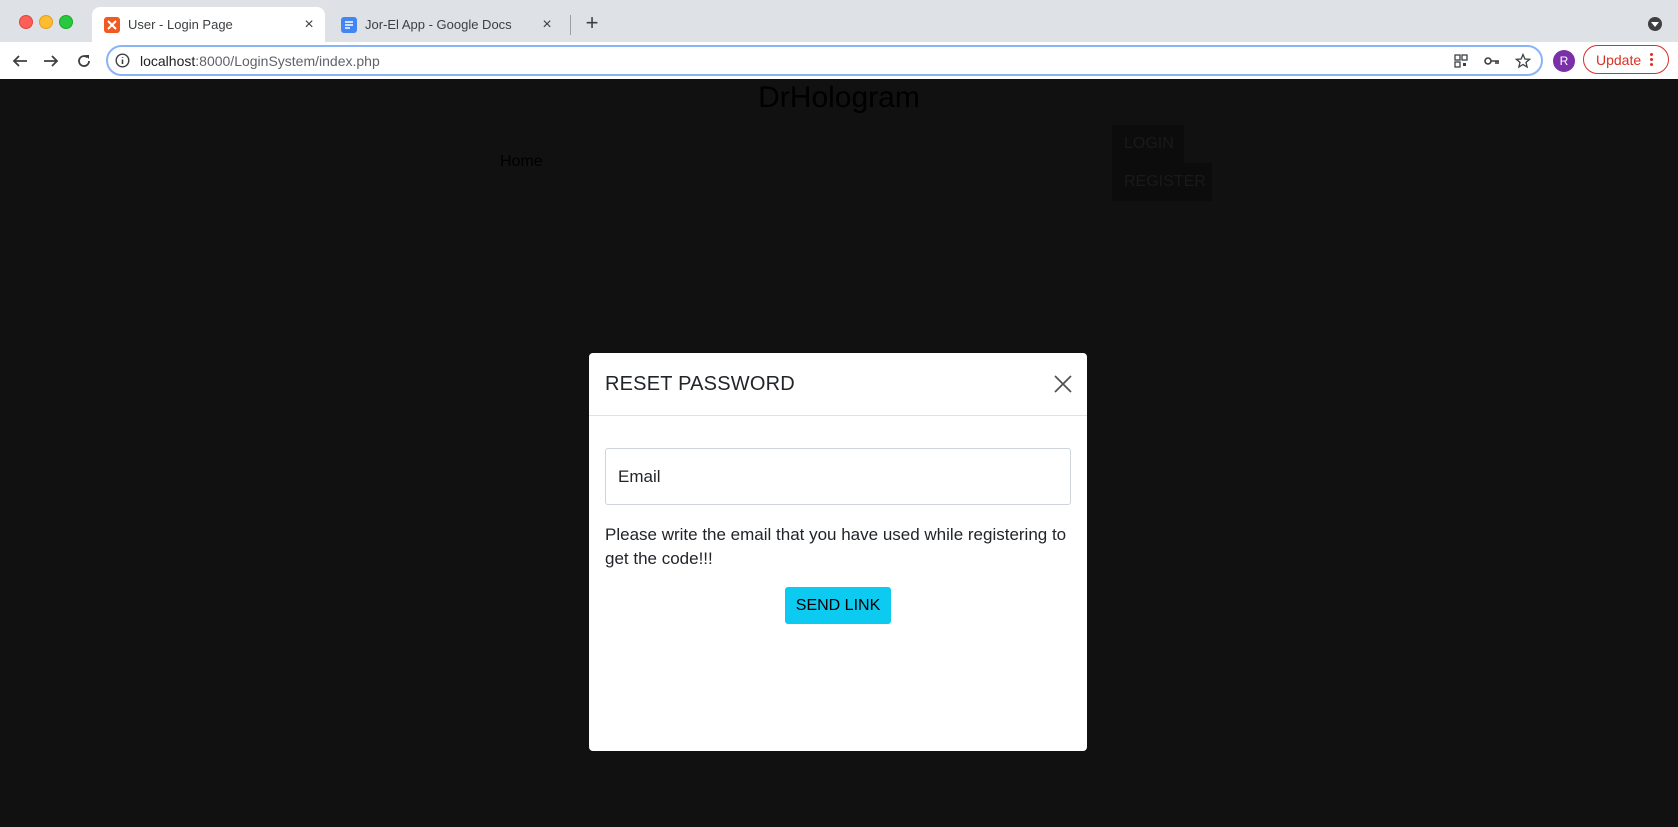 This screenshot has height=827, width=1678. I want to click on site-title: DrHologram, so click(839, 97).